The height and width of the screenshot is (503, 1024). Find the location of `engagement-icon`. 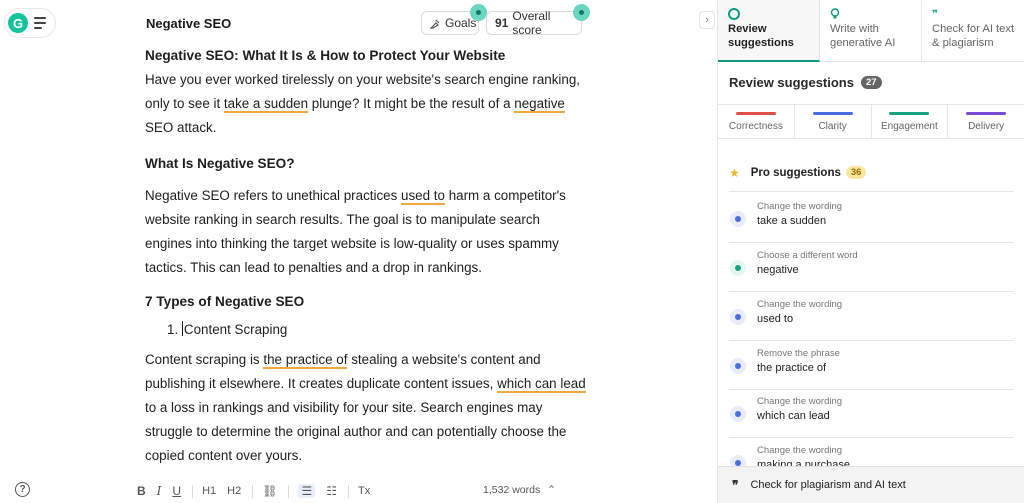

engagement-icon is located at coordinates (738, 268).